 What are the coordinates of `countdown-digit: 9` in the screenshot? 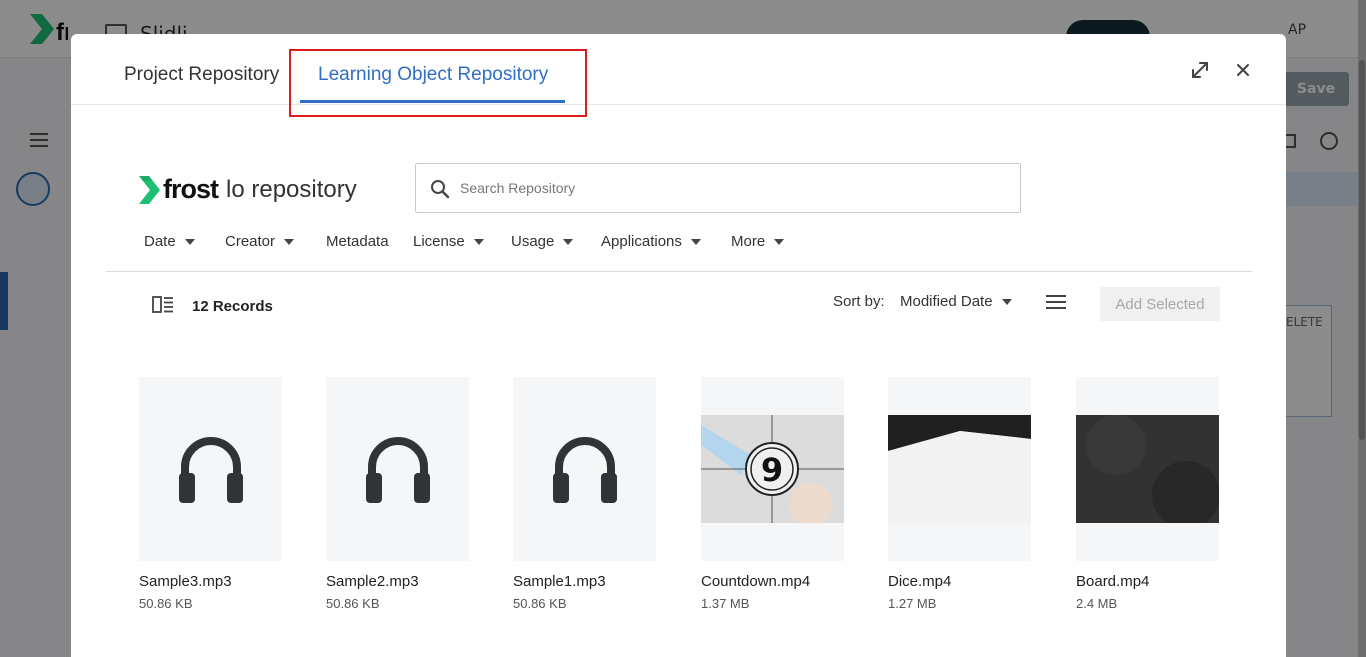 It's located at (772, 470).